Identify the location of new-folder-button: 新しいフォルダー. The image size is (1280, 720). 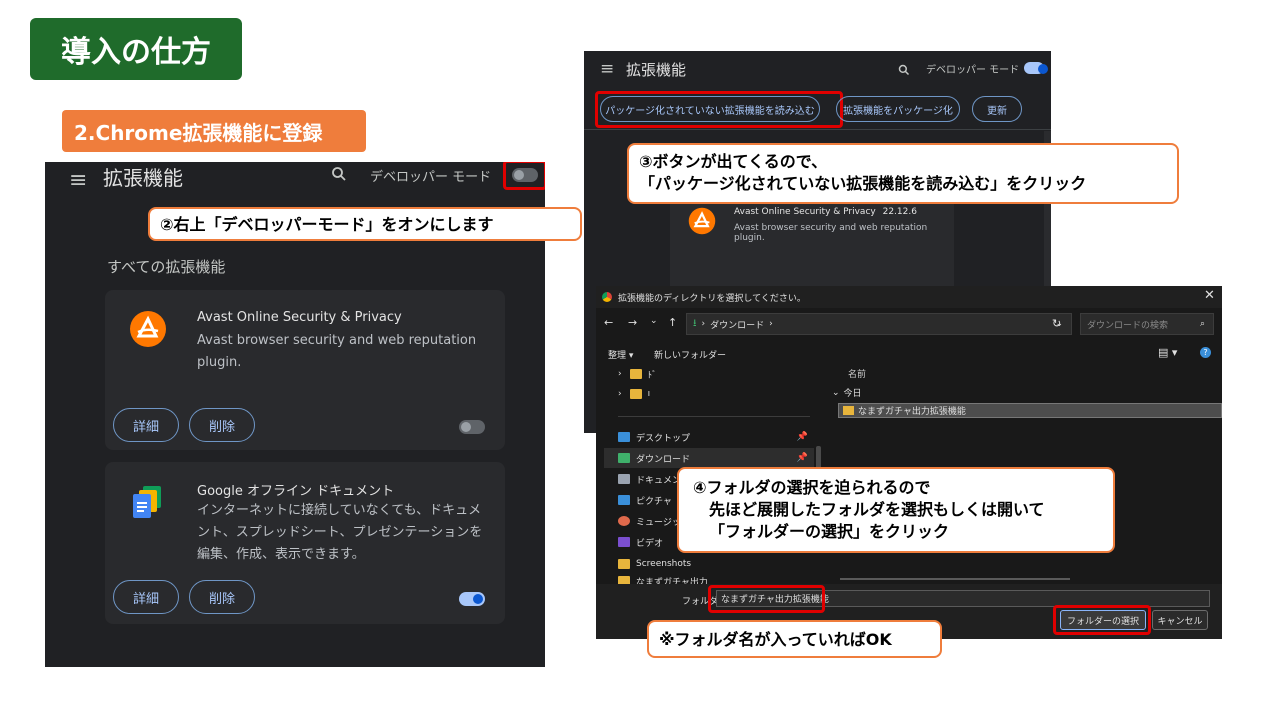
(690, 354).